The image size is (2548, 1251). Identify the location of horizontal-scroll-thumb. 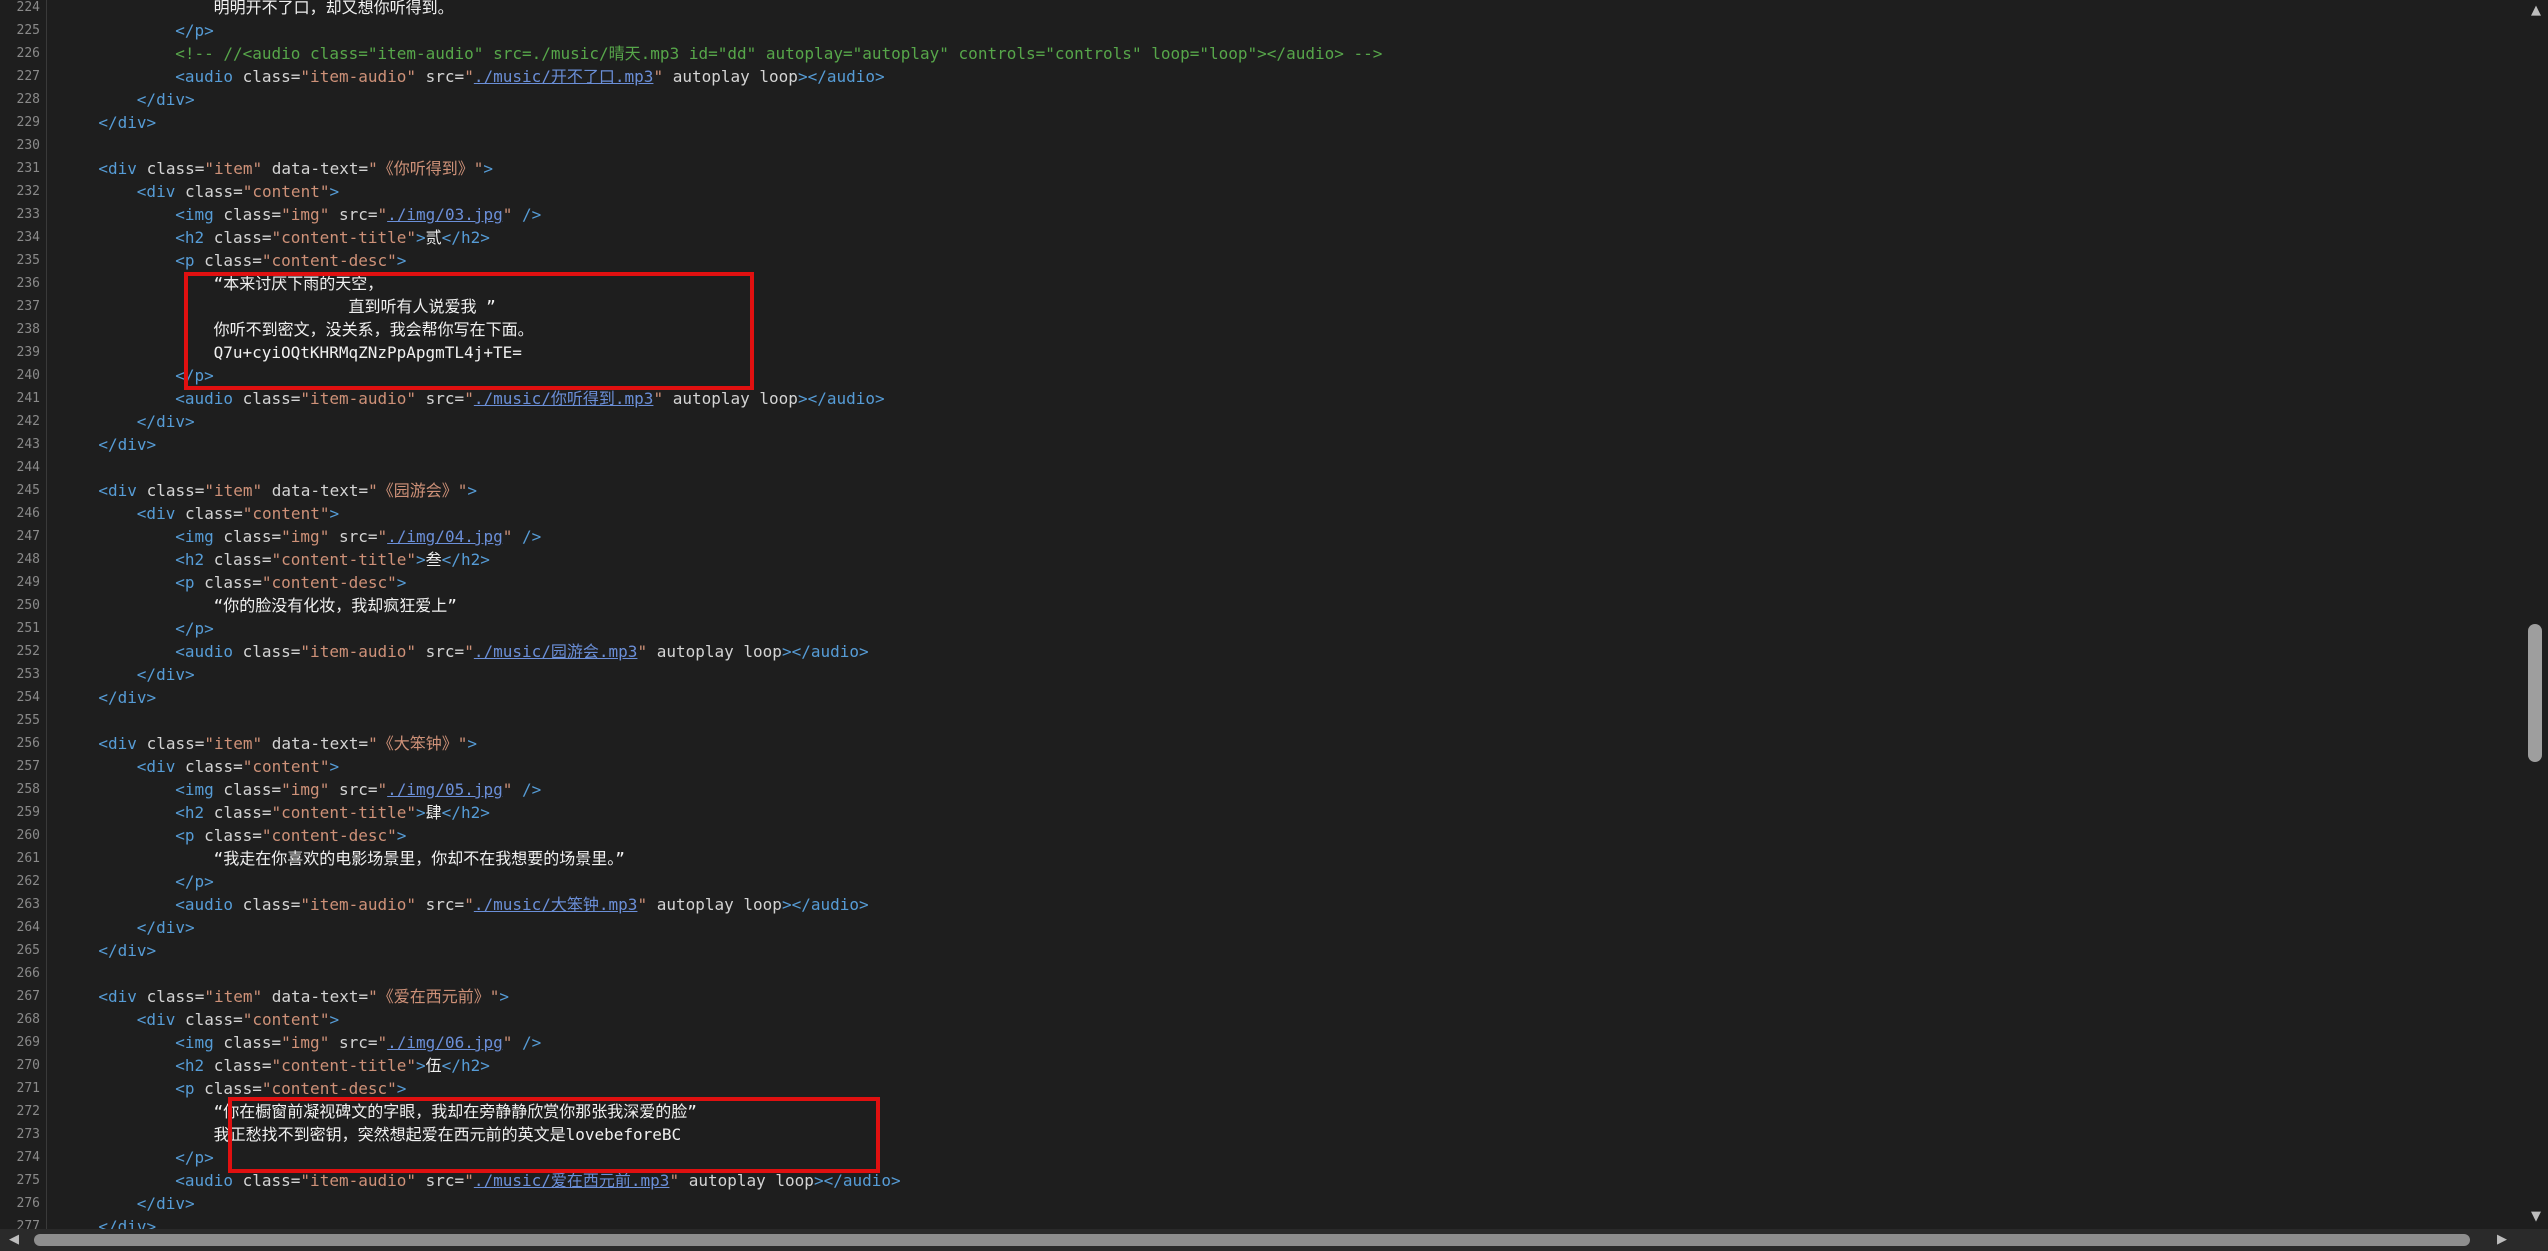
(1252, 1240).